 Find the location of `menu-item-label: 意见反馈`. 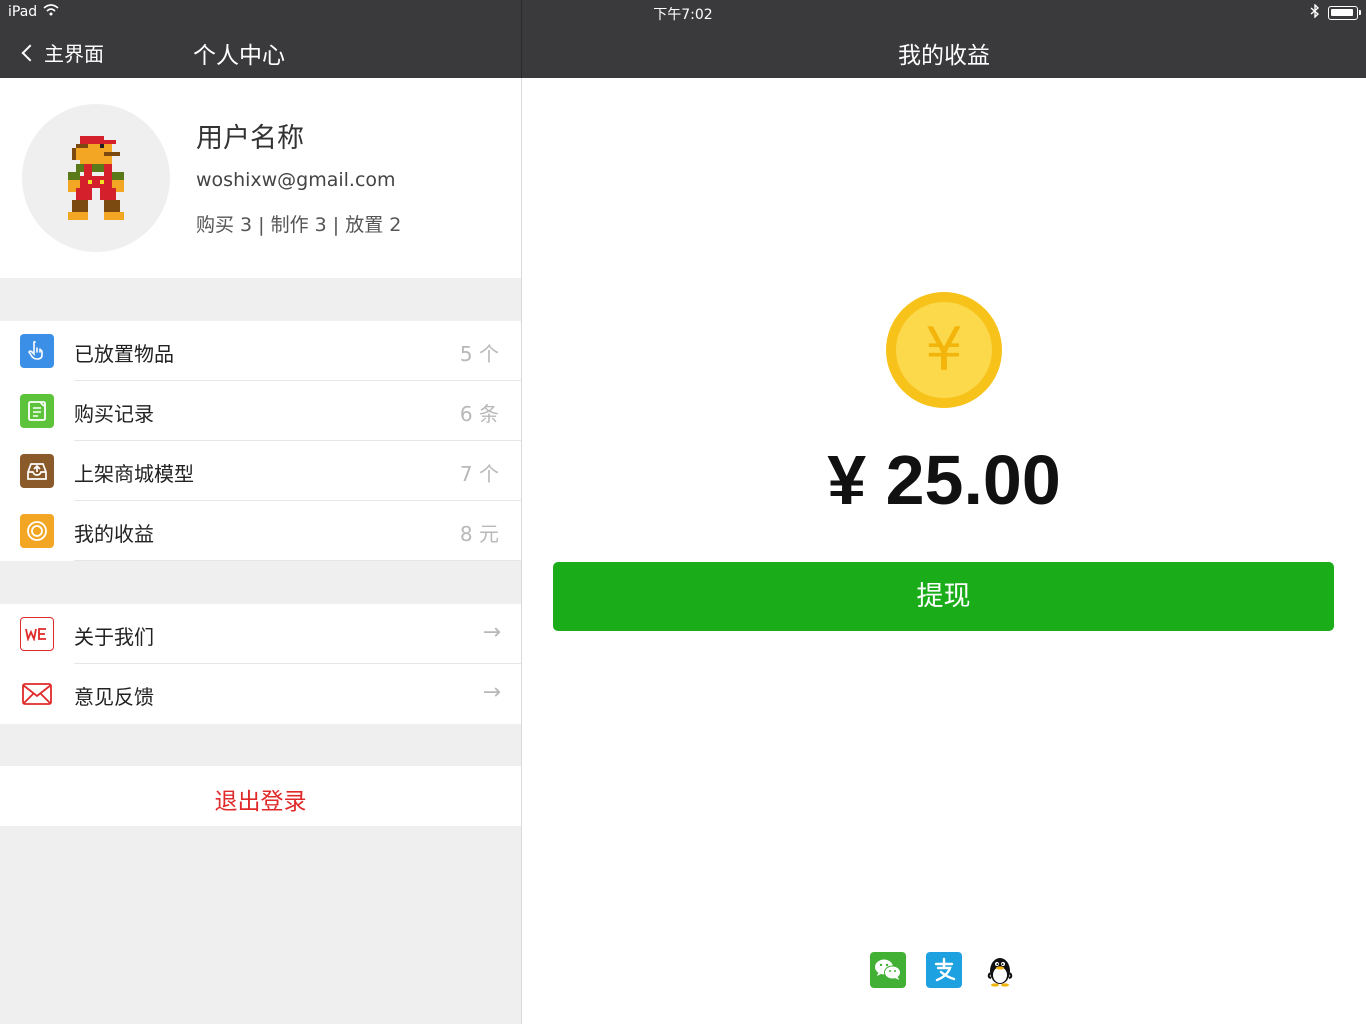

menu-item-label: 意见反馈 is located at coordinates (114, 697).